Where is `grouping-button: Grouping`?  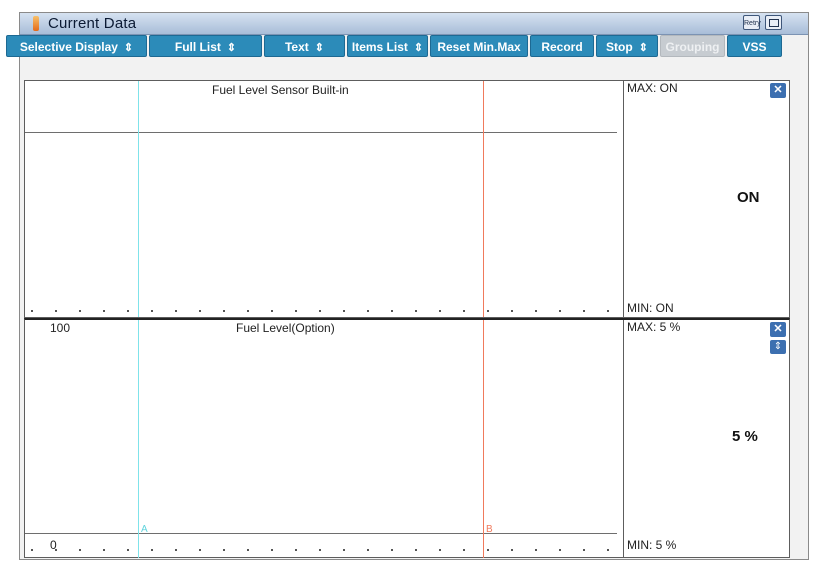 grouping-button: Grouping is located at coordinates (692, 46).